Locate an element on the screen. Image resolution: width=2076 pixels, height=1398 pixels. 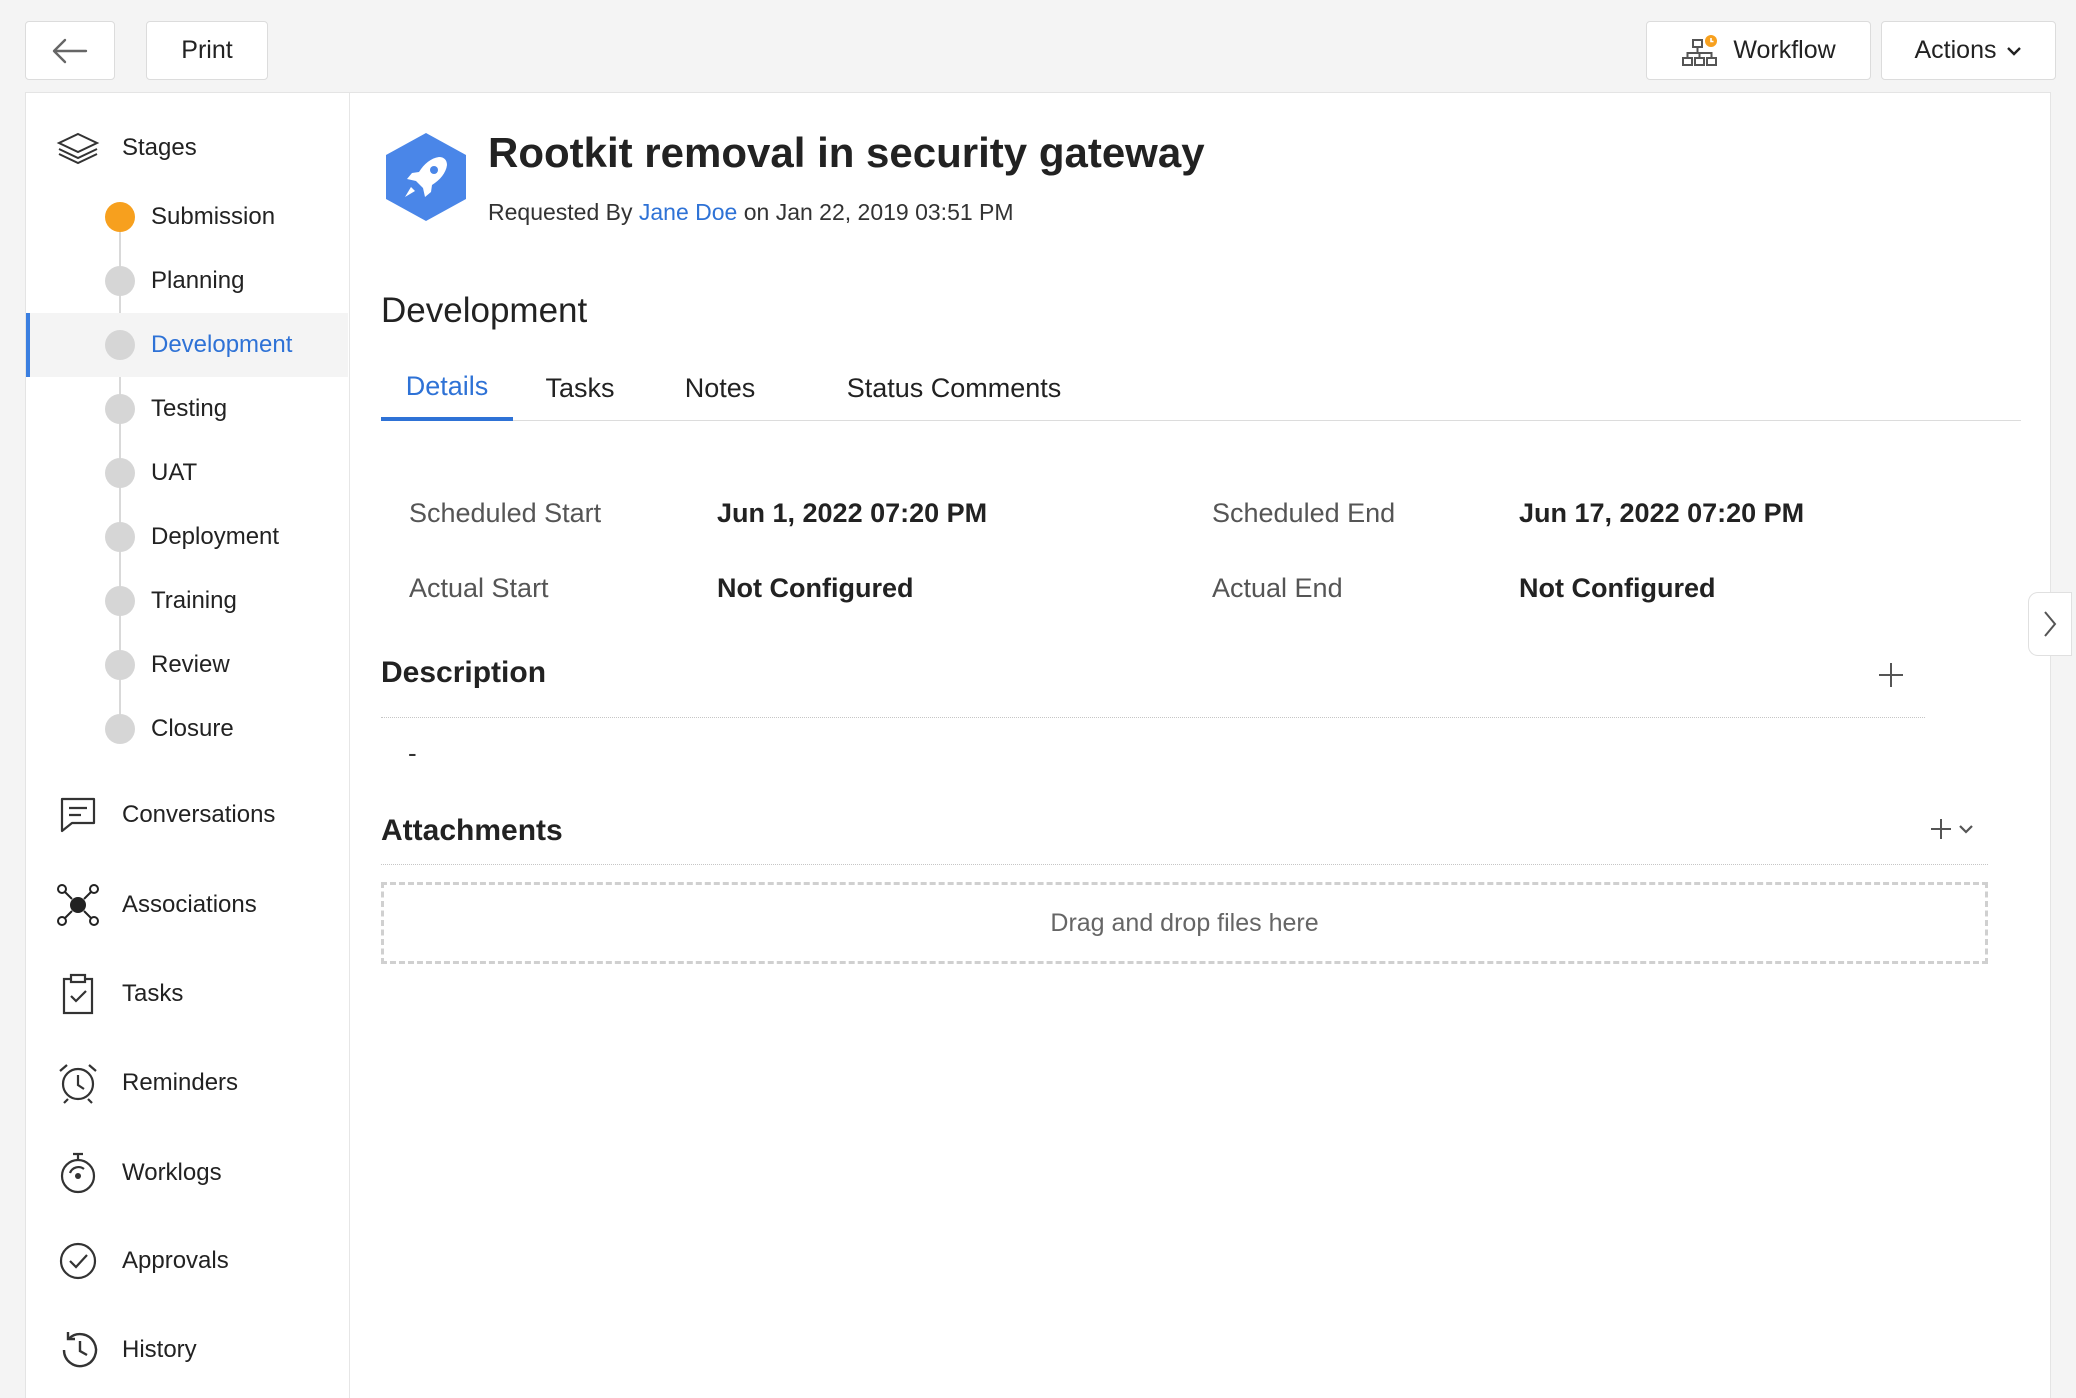
stage-label: Closure is located at coordinates (192, 728).